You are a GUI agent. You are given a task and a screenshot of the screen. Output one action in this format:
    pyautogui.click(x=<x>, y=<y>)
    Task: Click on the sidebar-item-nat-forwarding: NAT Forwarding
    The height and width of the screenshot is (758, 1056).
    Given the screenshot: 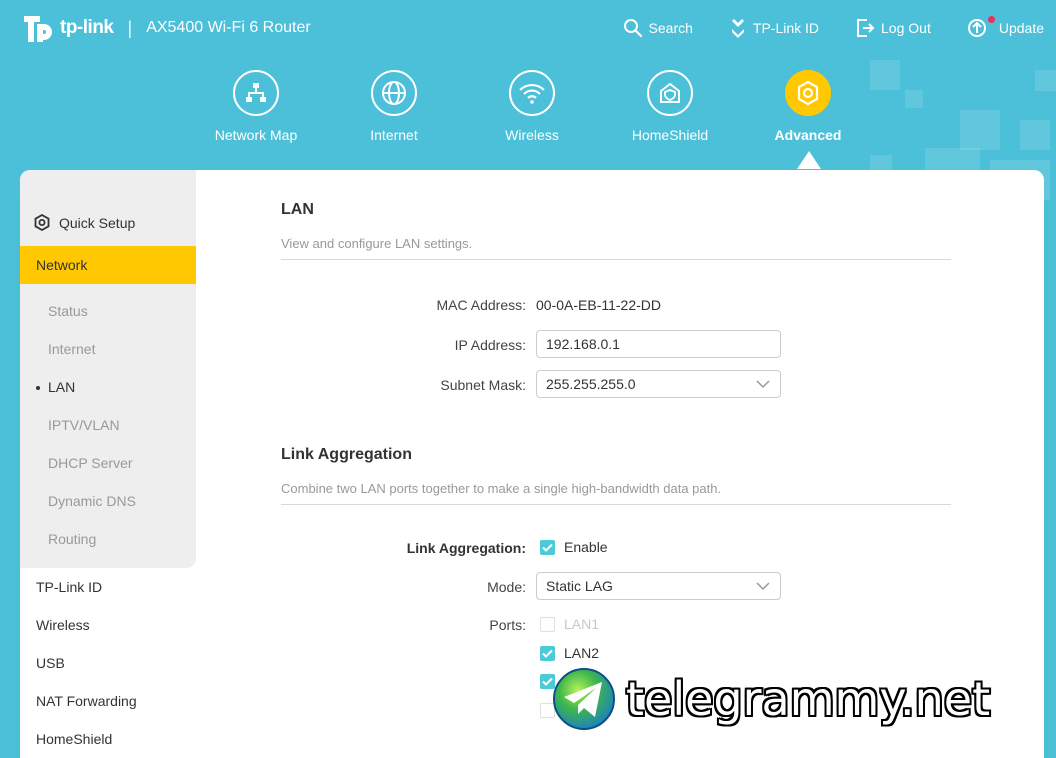 What is the action you would take?
    pyautogui.click(x=108, y=701)
    